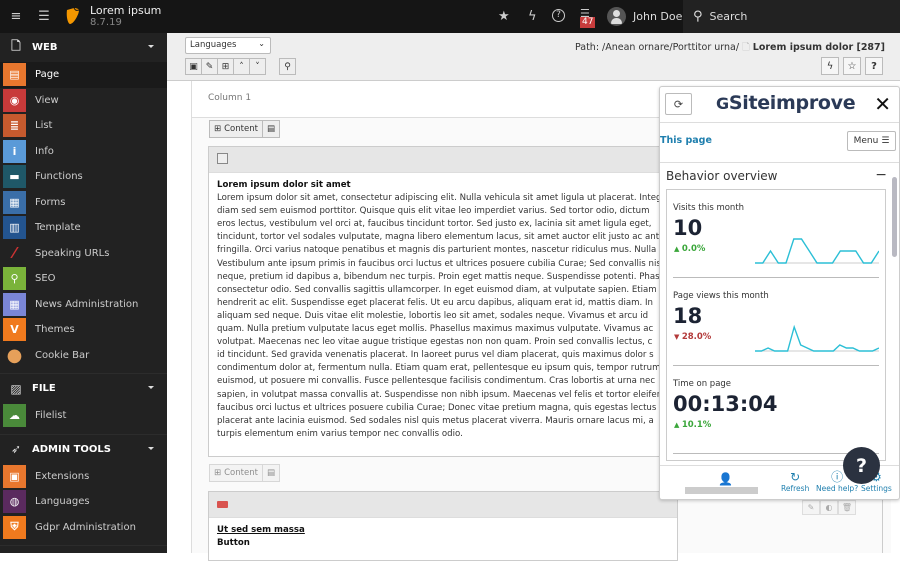  Describe the element at coordinates (693, 337) in the screenshot. I see `metric-change: ▼ 28.0%` at that location.